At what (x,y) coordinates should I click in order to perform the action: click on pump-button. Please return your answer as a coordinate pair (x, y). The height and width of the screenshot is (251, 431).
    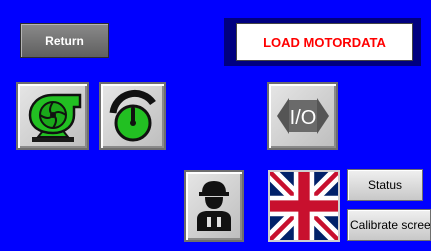
    Looking at the image, I should click on (52, 116).